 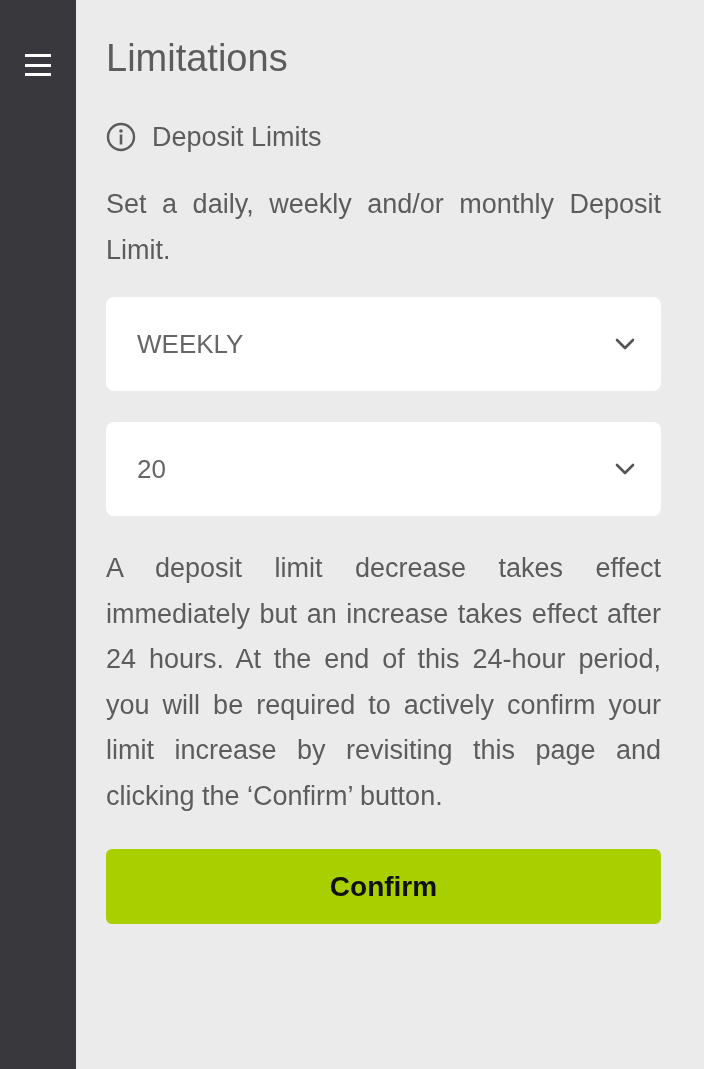 What do you see at coordinates (237, 137) in the screenshot?
I see `section-label: Deposit Limits` at bounding box center [237, 137].